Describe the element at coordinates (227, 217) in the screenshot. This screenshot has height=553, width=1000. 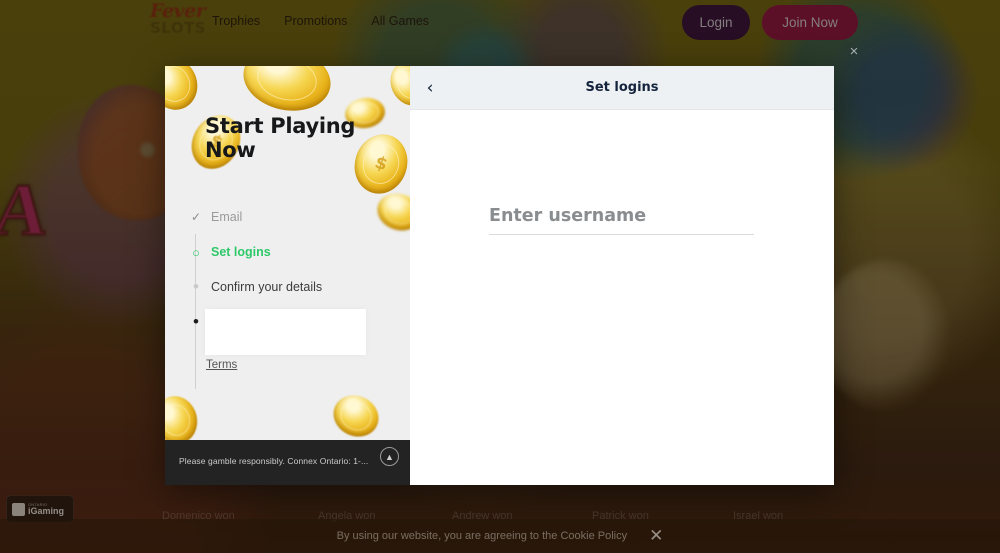
I see `step-email-label: Email` at that location.